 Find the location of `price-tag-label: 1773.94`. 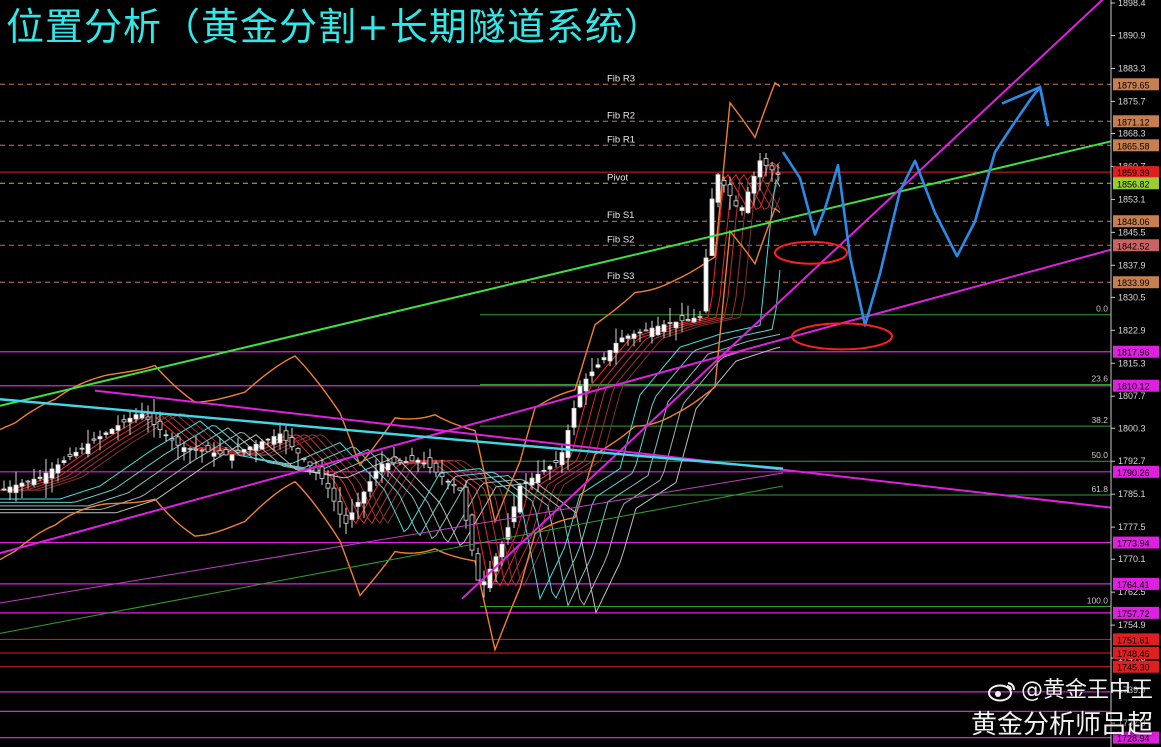

price-tag-label: 1773.94 is located at coordinates (1133, 544).